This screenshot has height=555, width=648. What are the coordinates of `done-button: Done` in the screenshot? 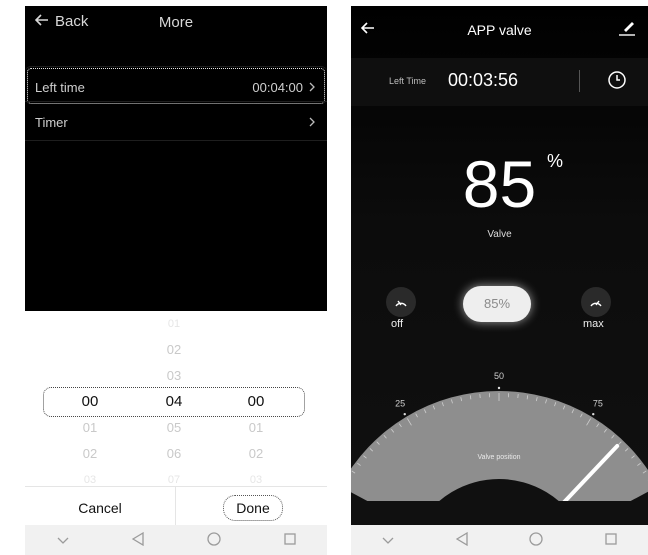 It's located at (253, 508).